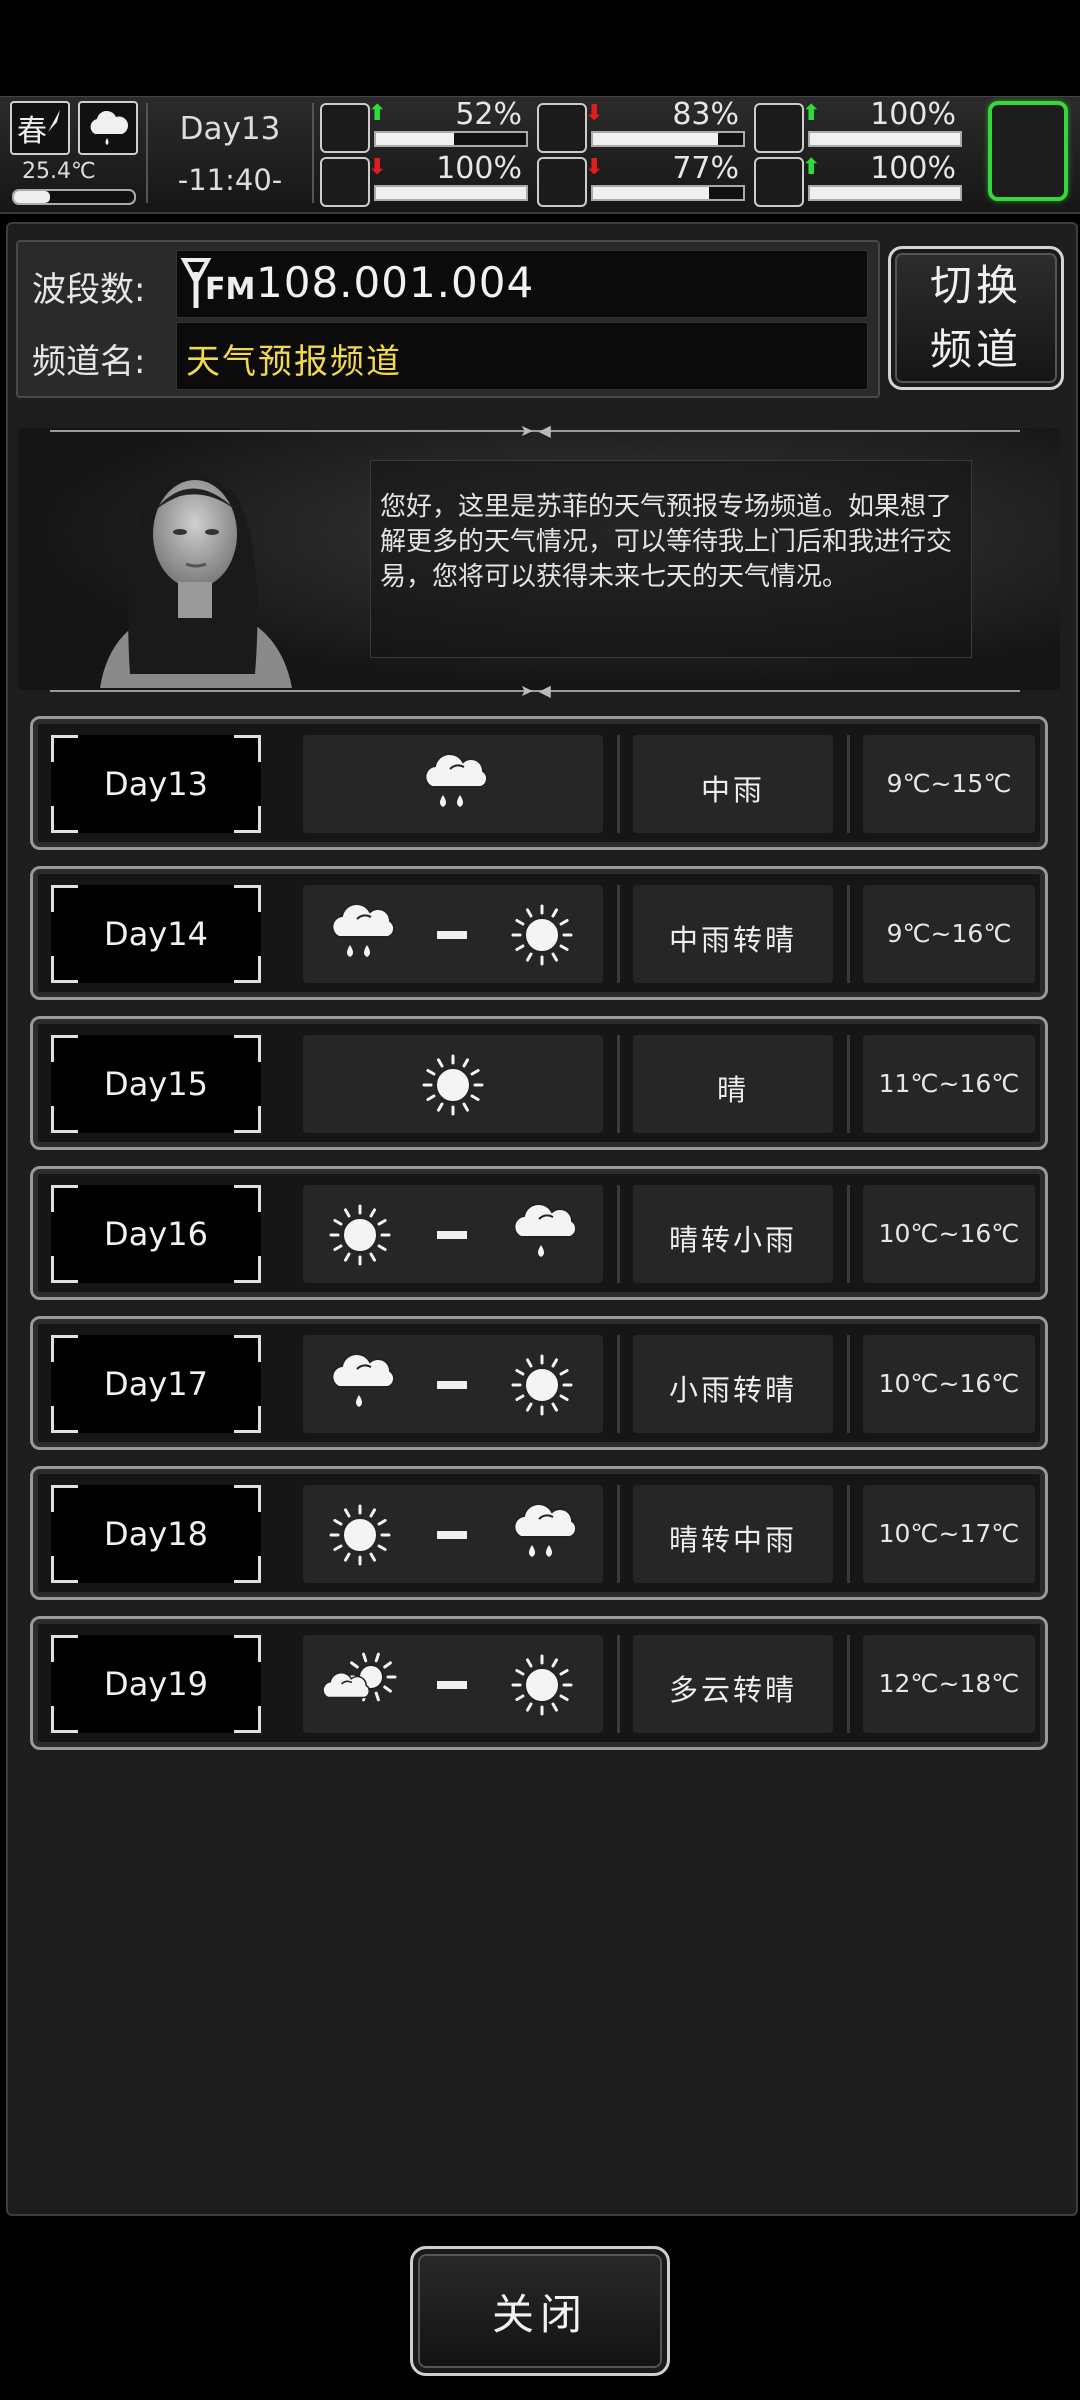 Image resolution: width=1080 pixels, height=2400 pixels. I want to click on forecast-temperature: 9℃~15℃, so click(949, 783).